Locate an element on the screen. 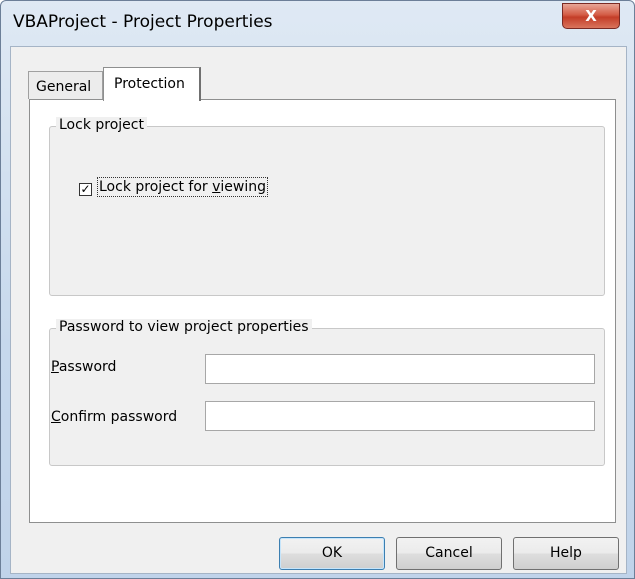  checkmark-icon: ✓ is located at coordinates (85, 189).